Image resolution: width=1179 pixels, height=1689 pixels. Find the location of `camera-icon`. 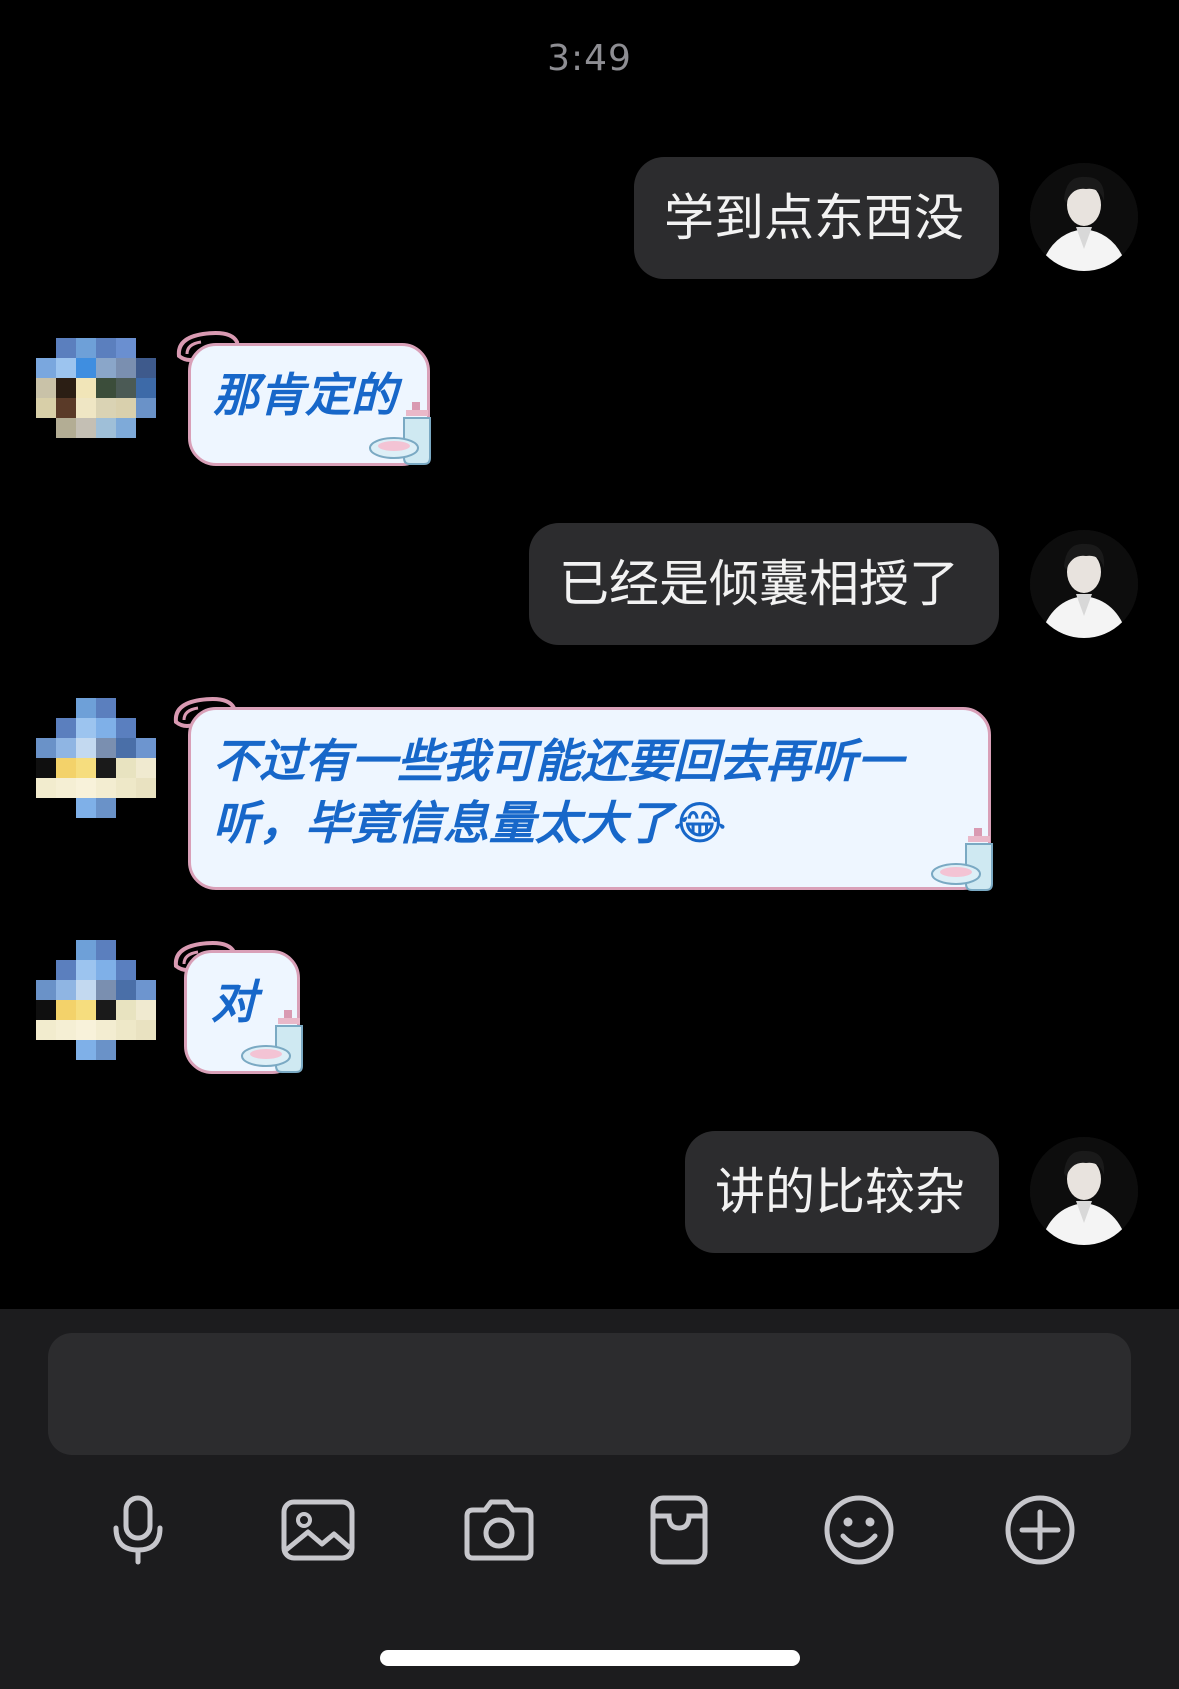

camera-icon is located at coordinates (499, 1530).